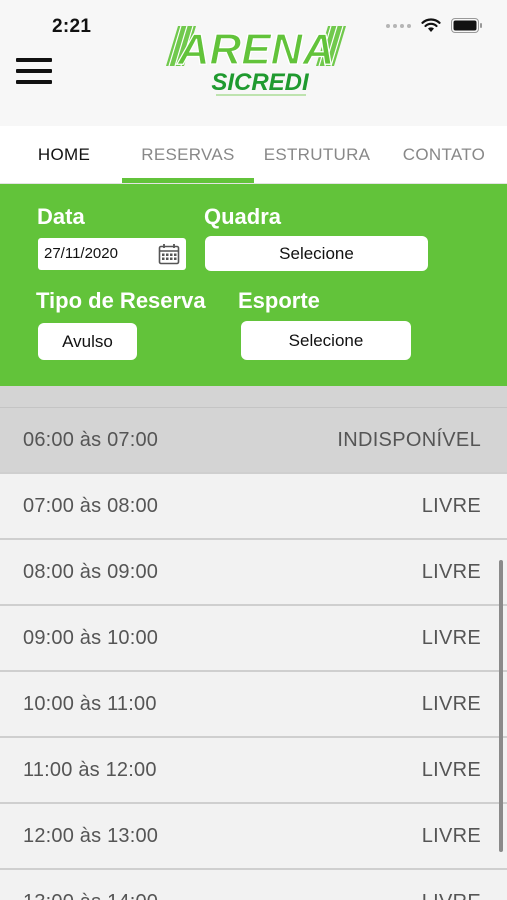  Describe the element at coordinates (90, 770) in the screenshot. I see `slot-time: 11:00 às 12:00` at that location.